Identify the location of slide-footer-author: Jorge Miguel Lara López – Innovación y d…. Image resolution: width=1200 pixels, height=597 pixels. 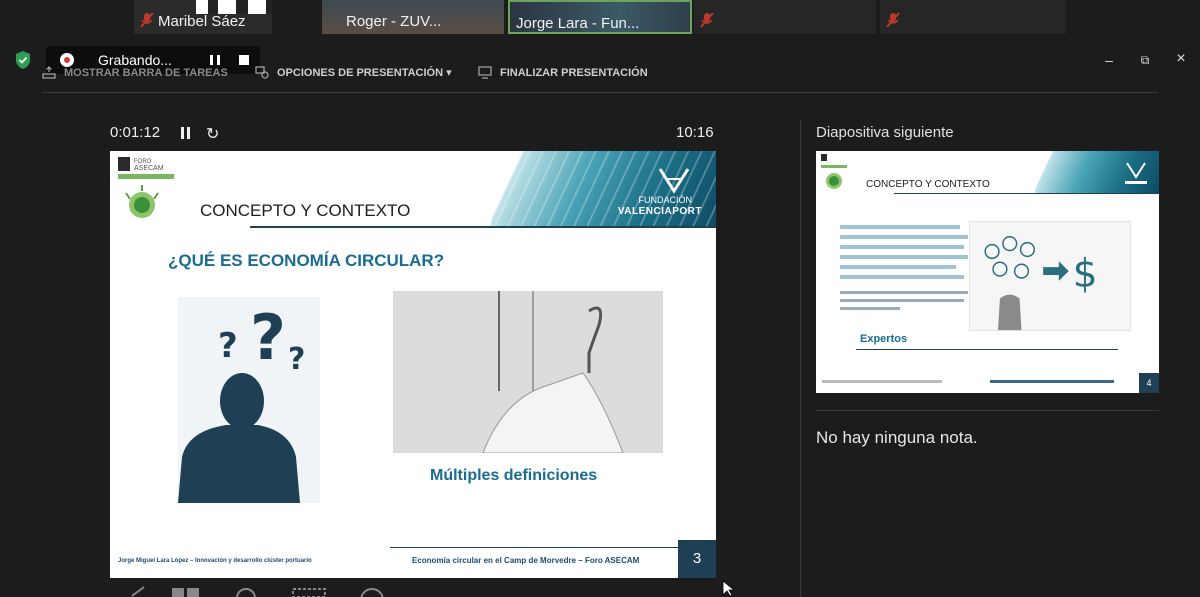
(215, 561).